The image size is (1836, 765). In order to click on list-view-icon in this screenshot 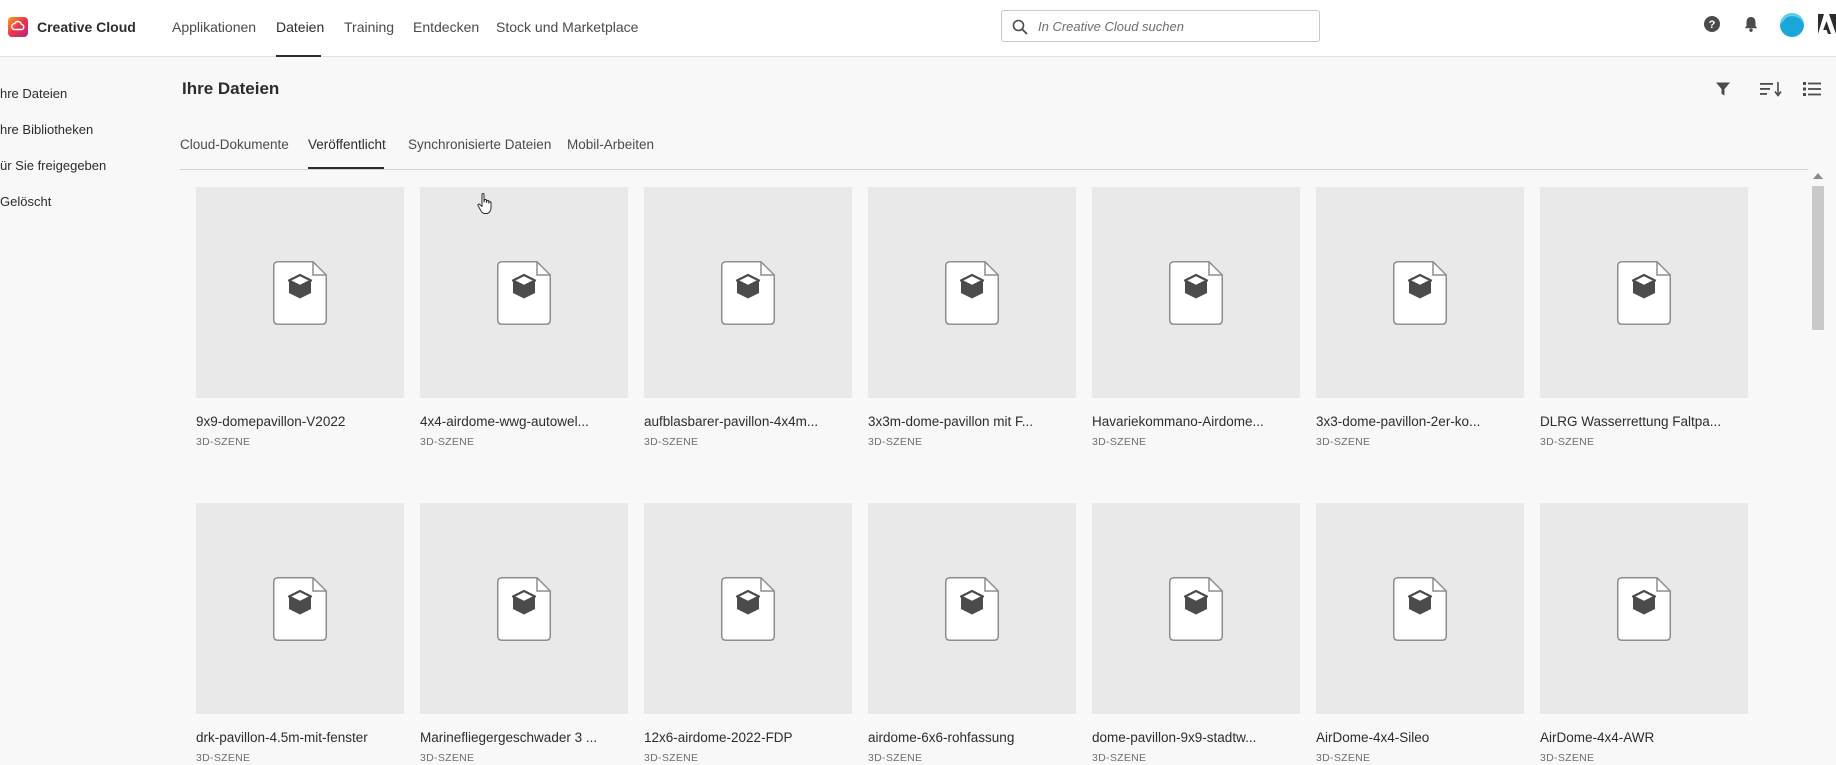, I will do `click(1812, 89)`.